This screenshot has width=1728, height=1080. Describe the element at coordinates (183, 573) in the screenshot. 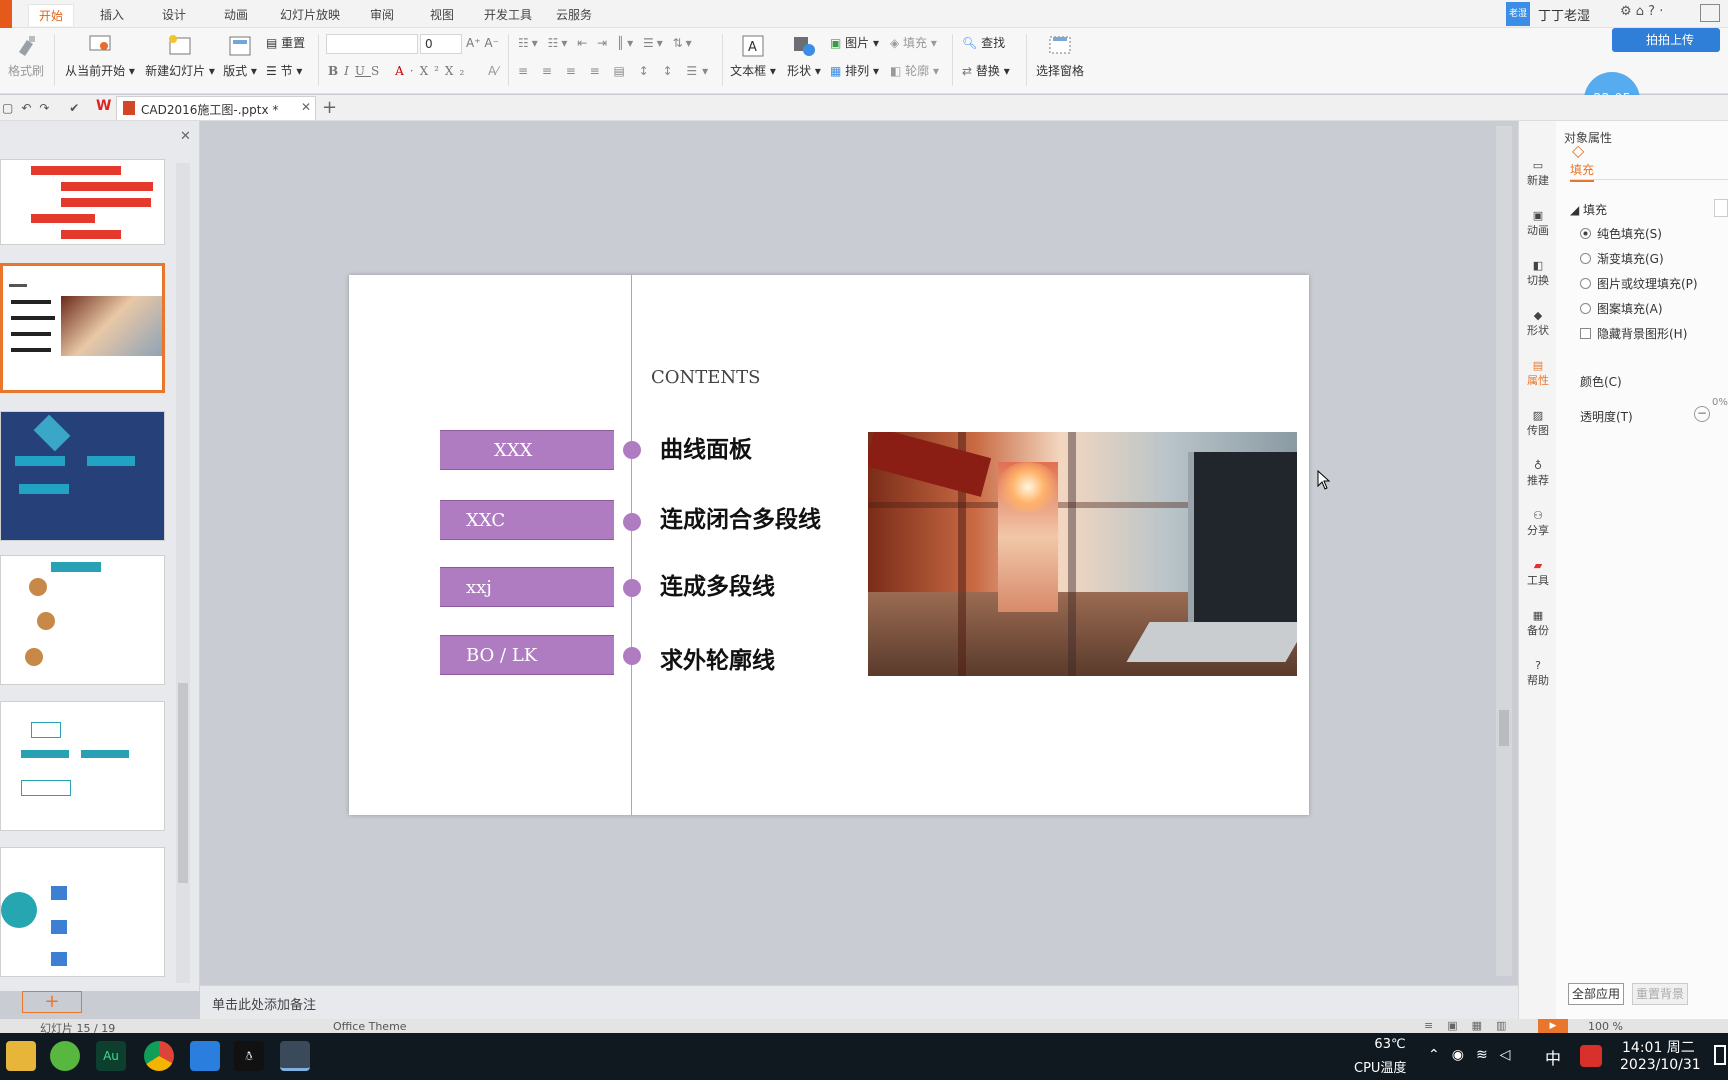

I see `thumbnail-scrollbar` at that location.